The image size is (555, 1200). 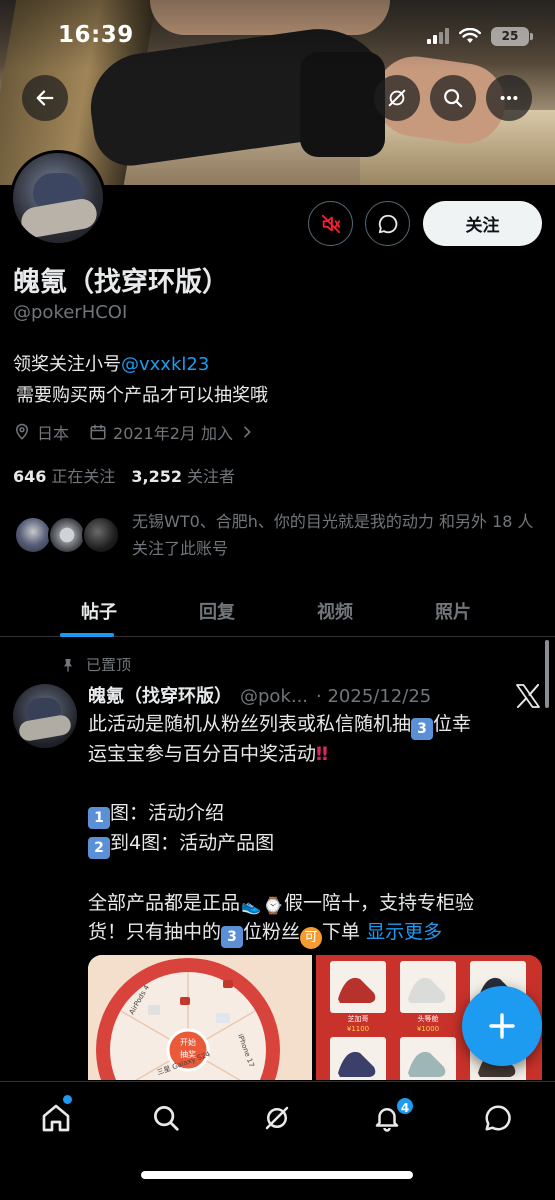 What do you see at coordinates (70, 312) in the screenshot?
I see `profile-handle: @pokerHCOI` at bounding box center [70, 312].